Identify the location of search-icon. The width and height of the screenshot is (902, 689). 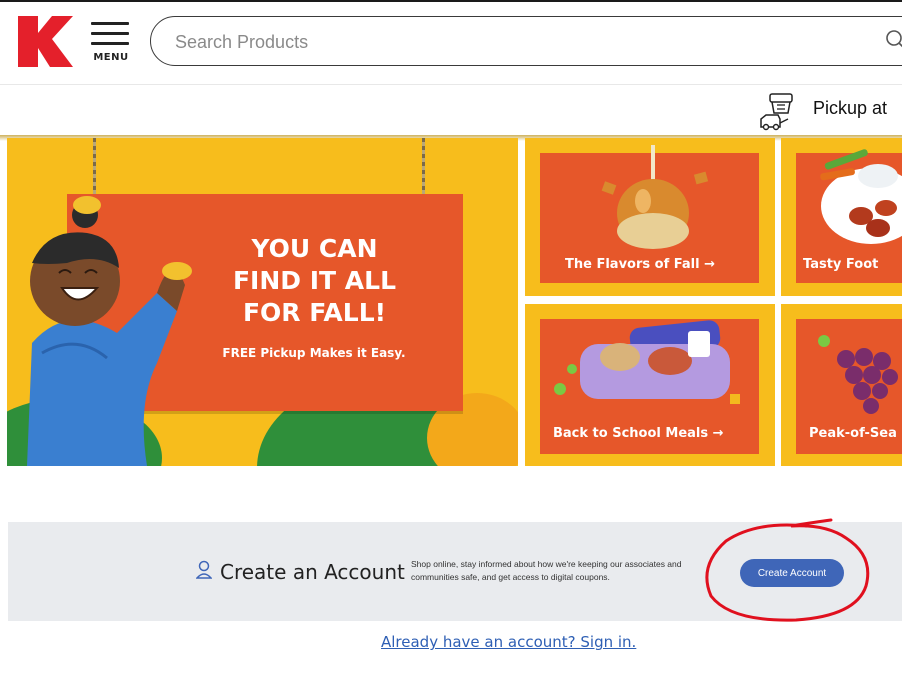
(893, 40).